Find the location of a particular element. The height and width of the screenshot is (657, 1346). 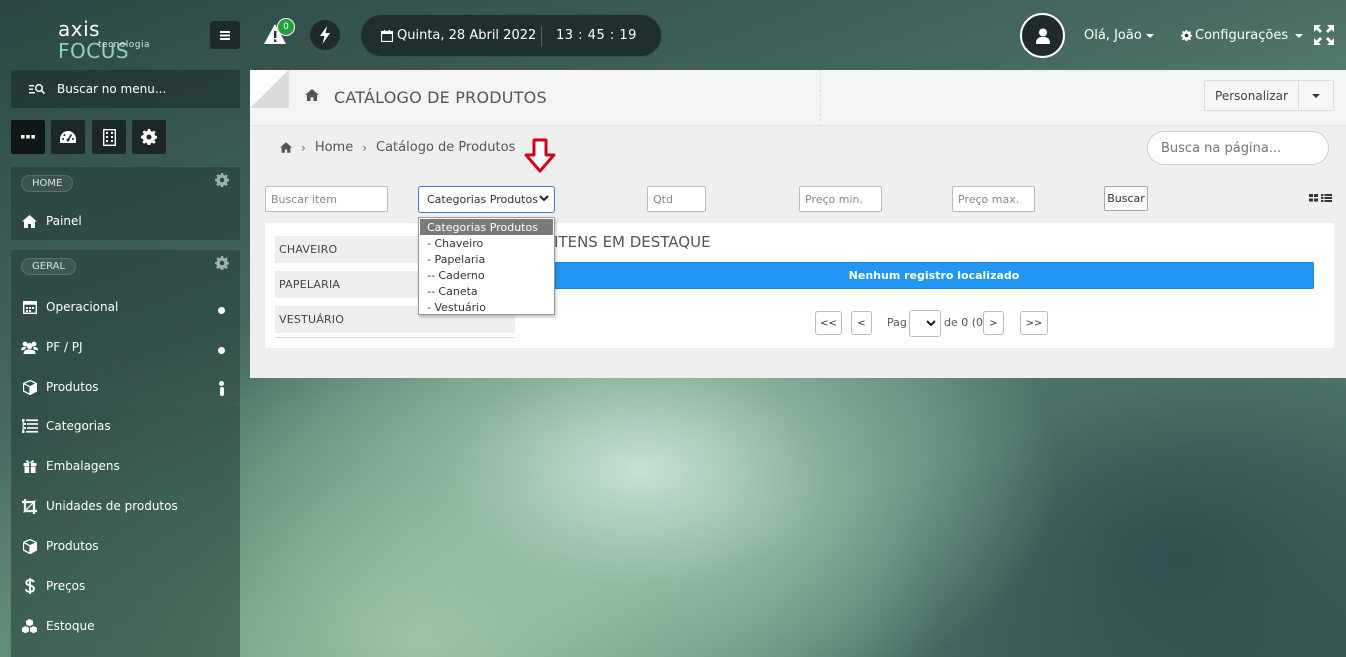

sidebar-item-painel: Painel is located at coordinates (125, 221).